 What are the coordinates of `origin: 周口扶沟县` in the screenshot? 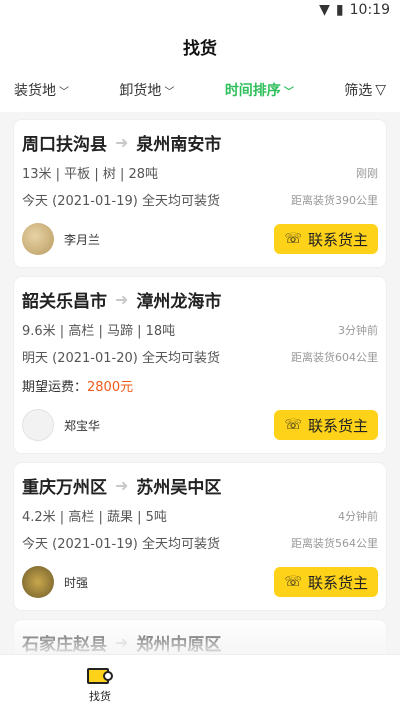 It's located at (64, 145).